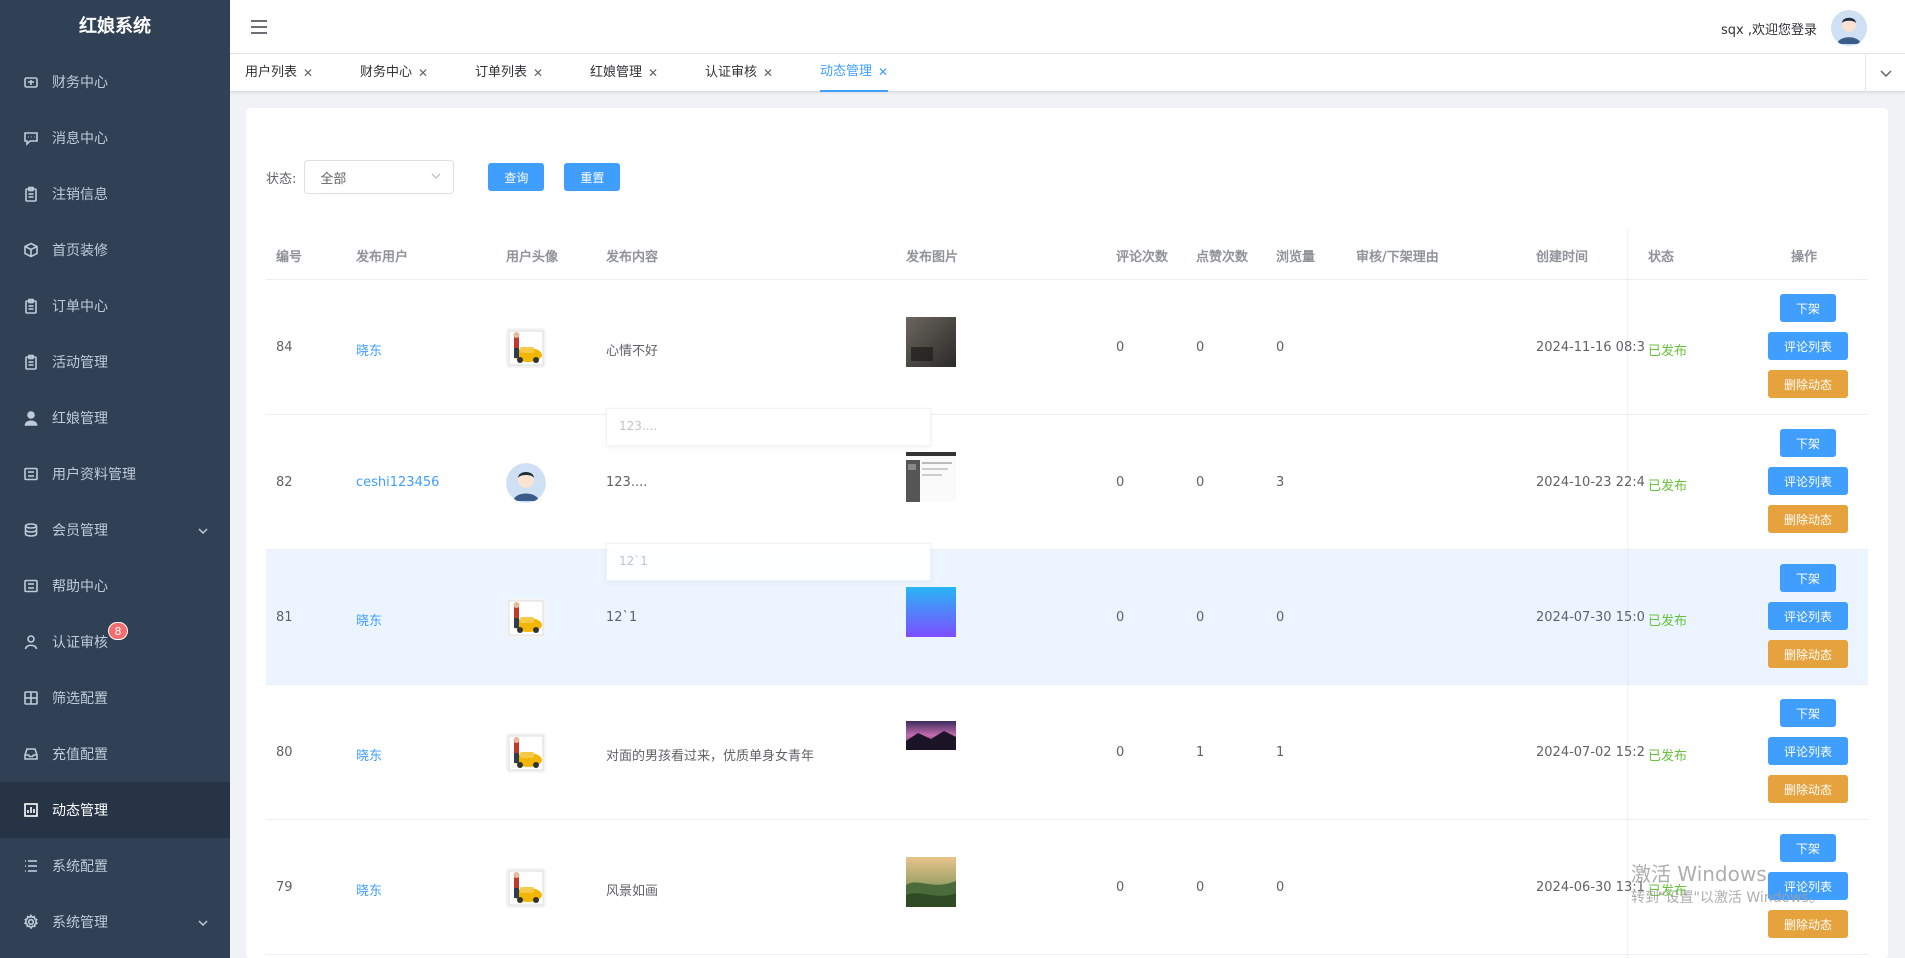 This screenshot has height=958, width=1905. I want to click on message-icon, so click(31, 138).